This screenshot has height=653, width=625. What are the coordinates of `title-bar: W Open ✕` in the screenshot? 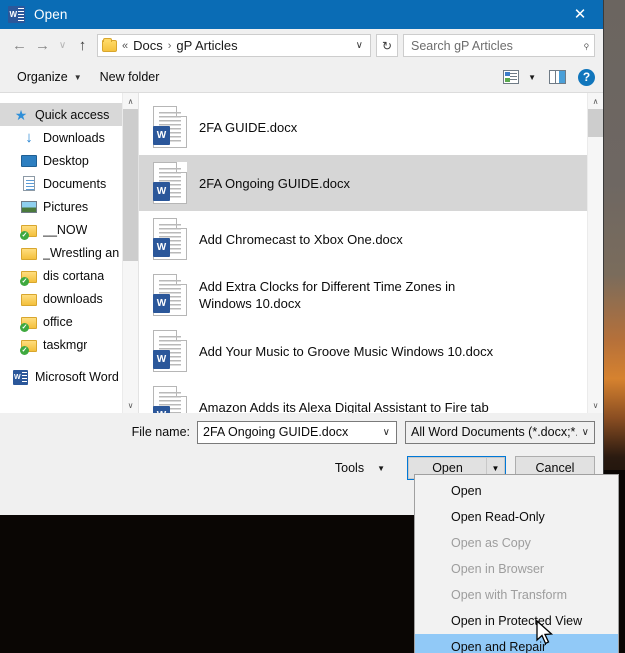 It's located at (301, 14).